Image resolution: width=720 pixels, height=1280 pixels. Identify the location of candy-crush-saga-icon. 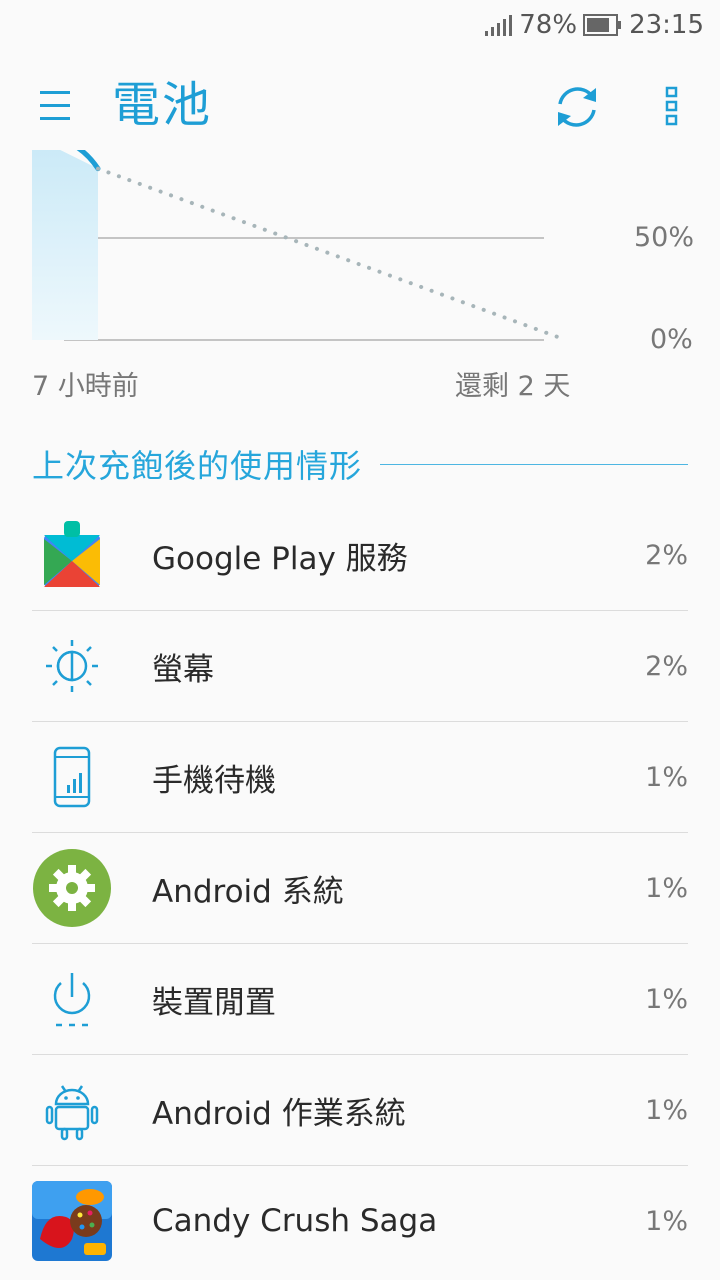
(72, 1221).